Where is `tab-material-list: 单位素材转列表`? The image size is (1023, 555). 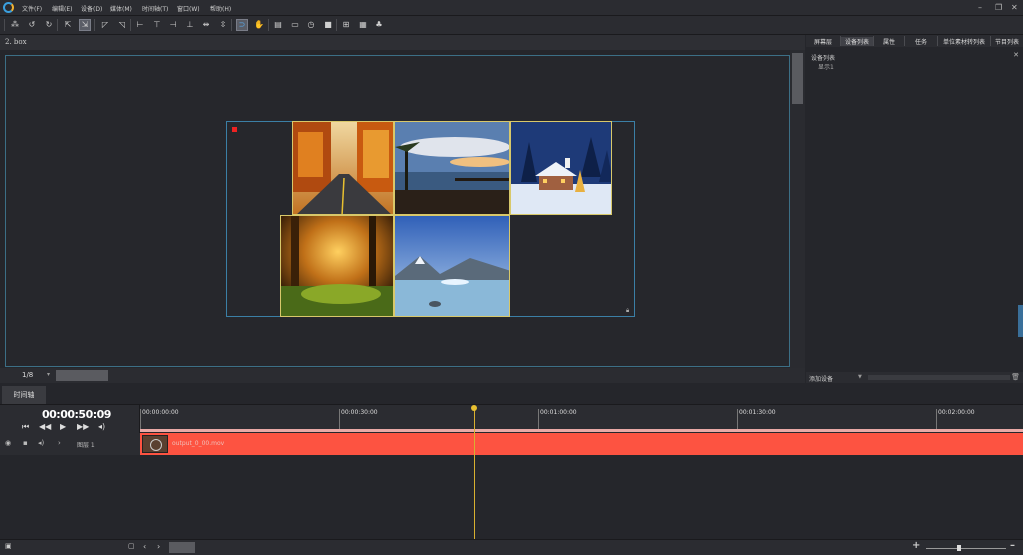 tab-material-list: 单位素材转列表 is located at coordinates (964, 41).